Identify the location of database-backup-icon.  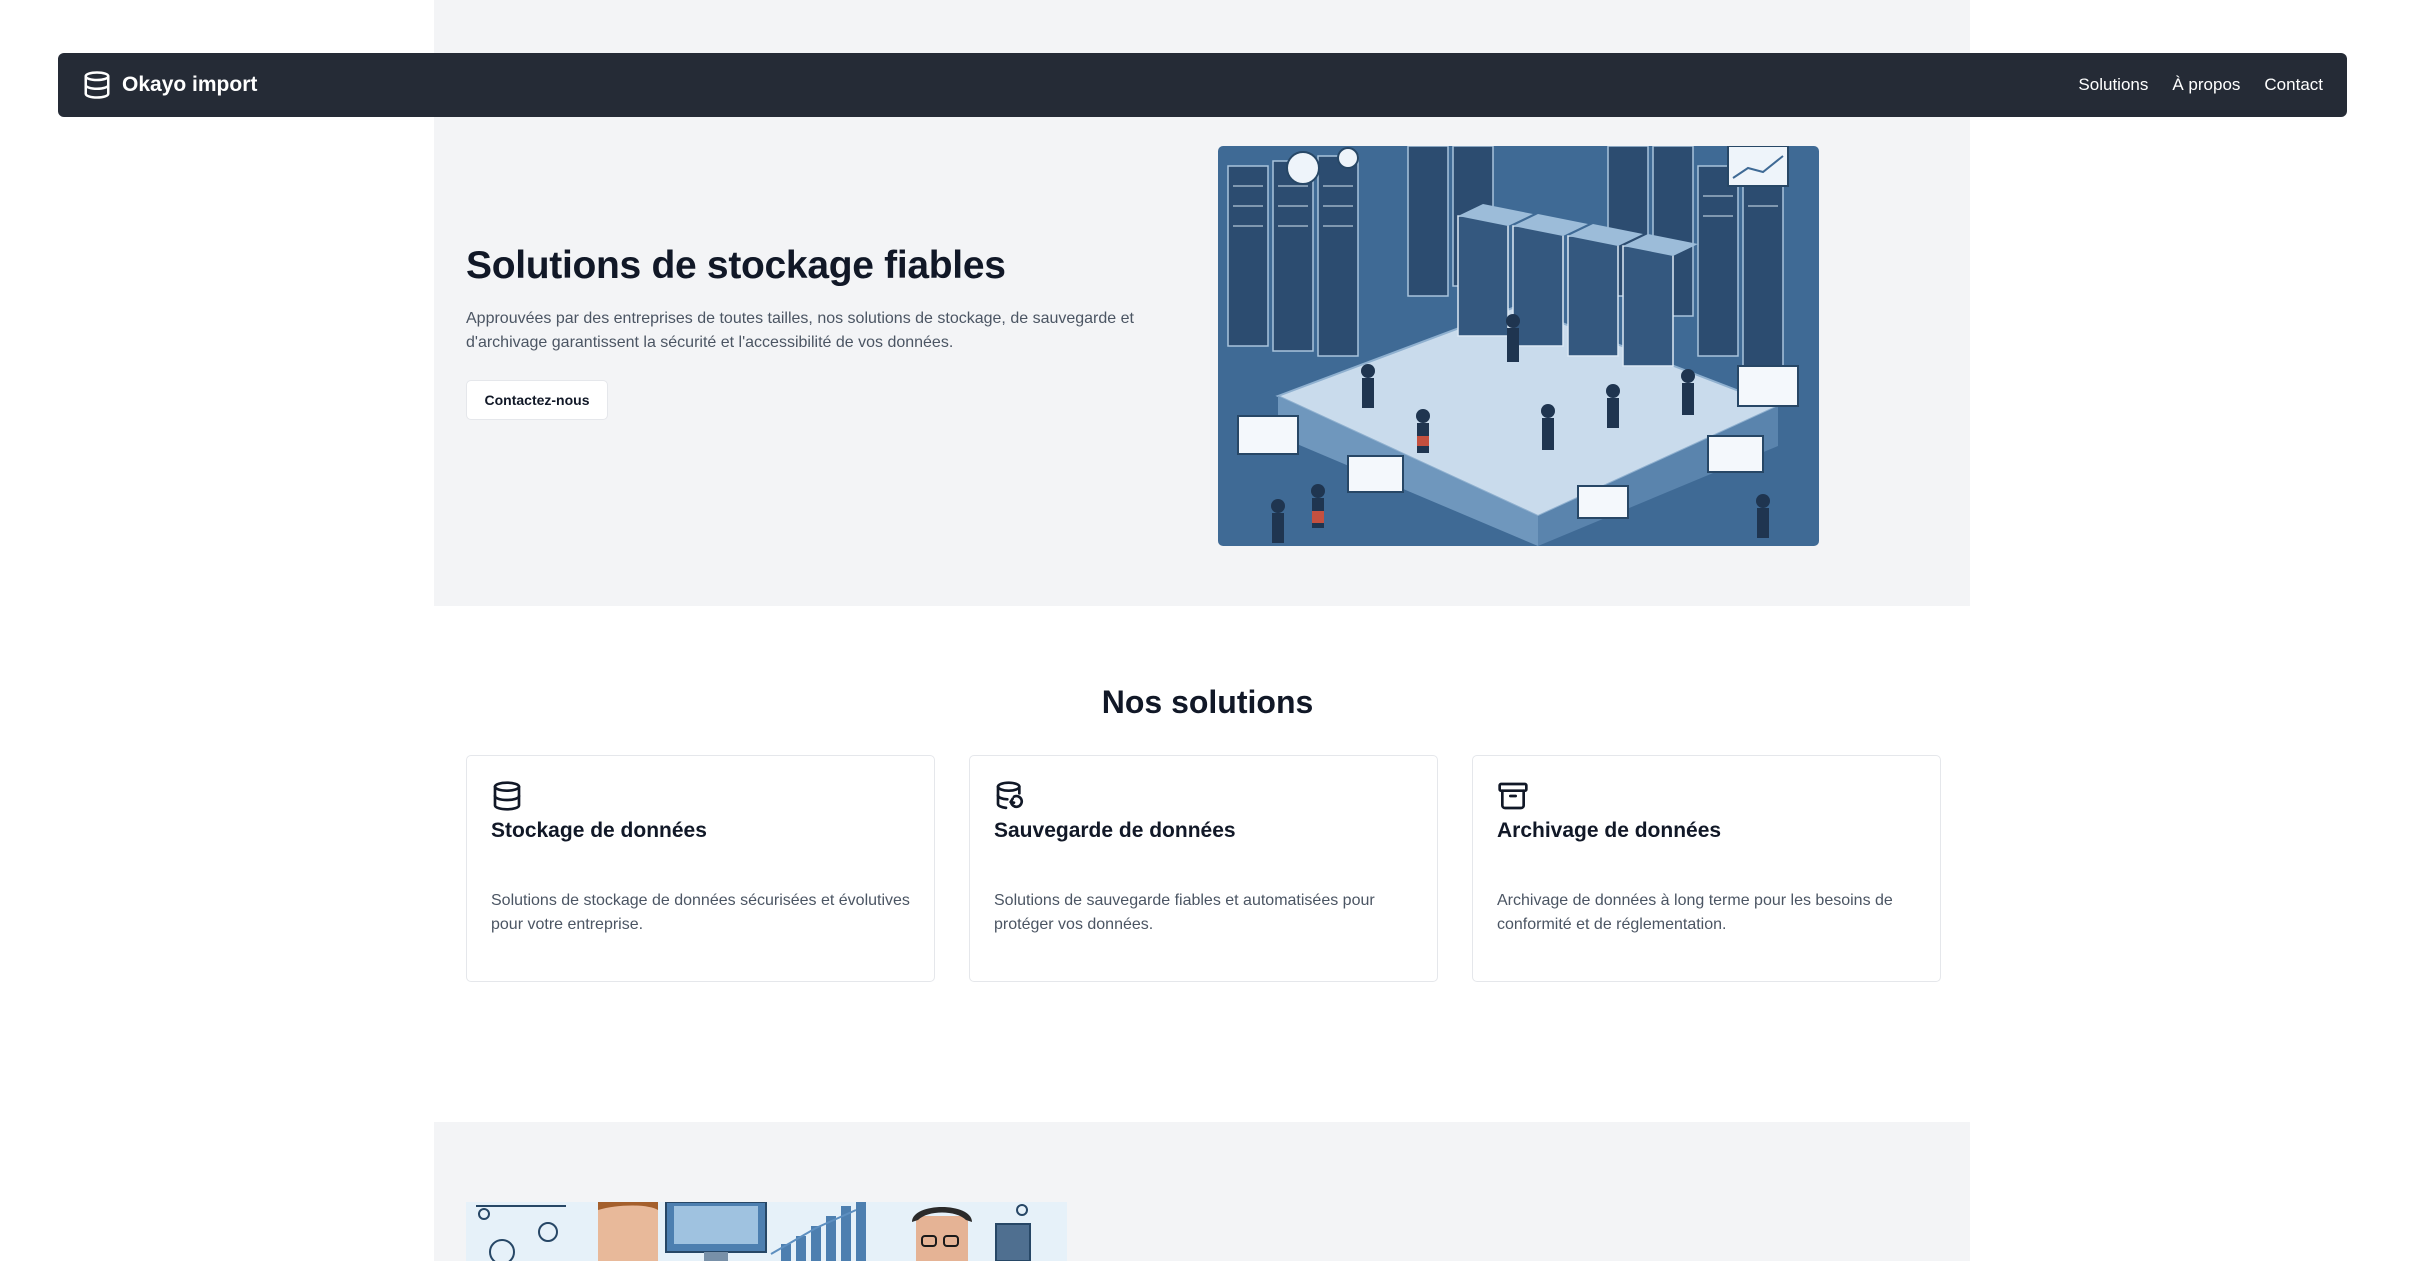
(1010, 795).